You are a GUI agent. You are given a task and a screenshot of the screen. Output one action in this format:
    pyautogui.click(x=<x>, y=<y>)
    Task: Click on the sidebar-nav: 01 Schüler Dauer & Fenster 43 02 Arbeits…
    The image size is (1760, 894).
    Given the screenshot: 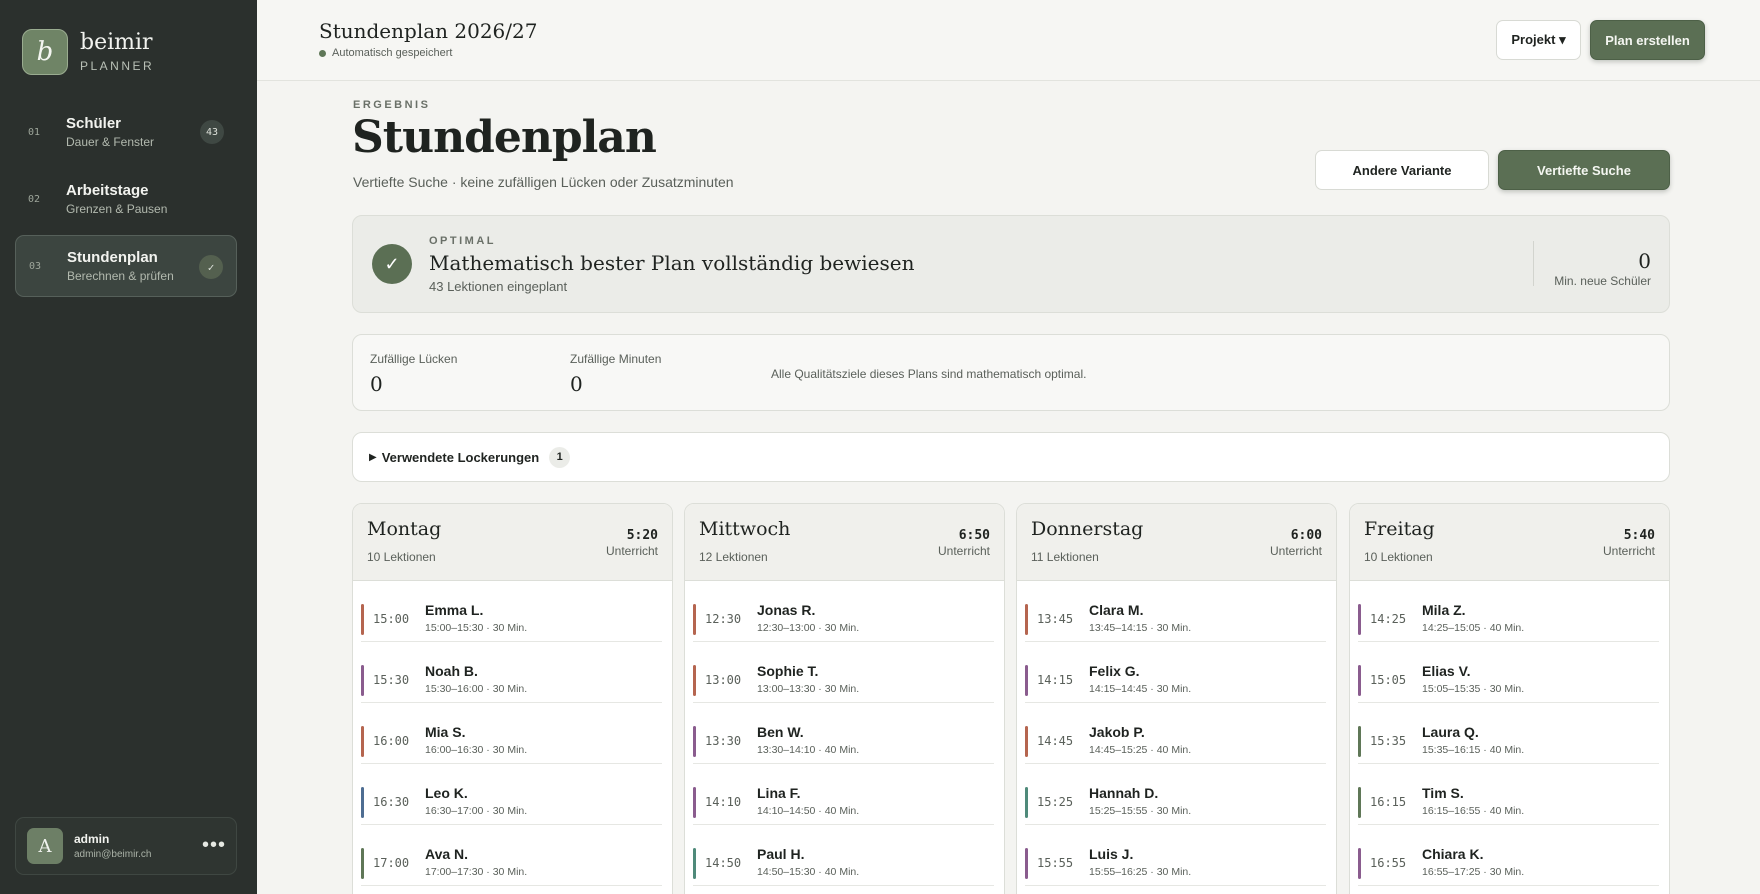 What is the action you would take?
    pyautogui.click(x=126, y=201)
    